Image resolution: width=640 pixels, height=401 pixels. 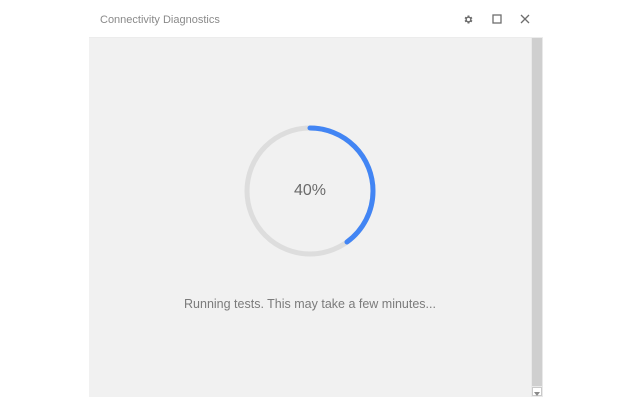 I want to click on scroll-down-button, so click(x=537, y=391).